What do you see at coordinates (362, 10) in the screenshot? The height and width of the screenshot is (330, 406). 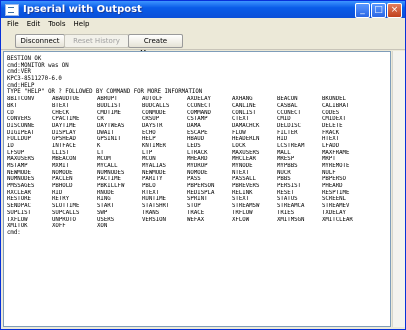 I see `minimize-button: _` at bounding box center [362, 10].